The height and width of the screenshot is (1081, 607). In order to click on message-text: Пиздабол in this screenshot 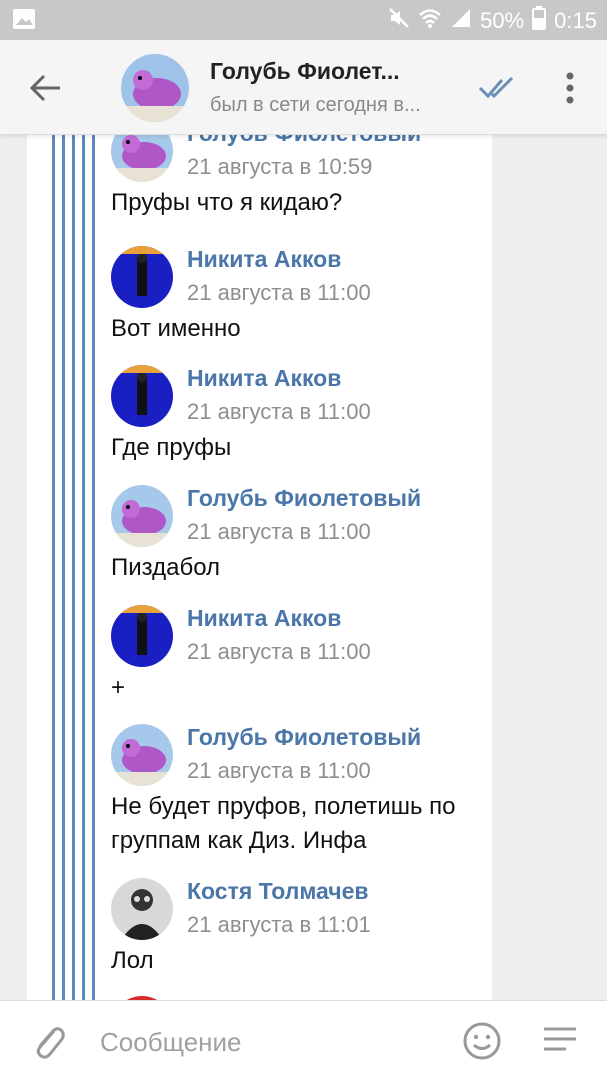, I will do `click(166, 567)`.